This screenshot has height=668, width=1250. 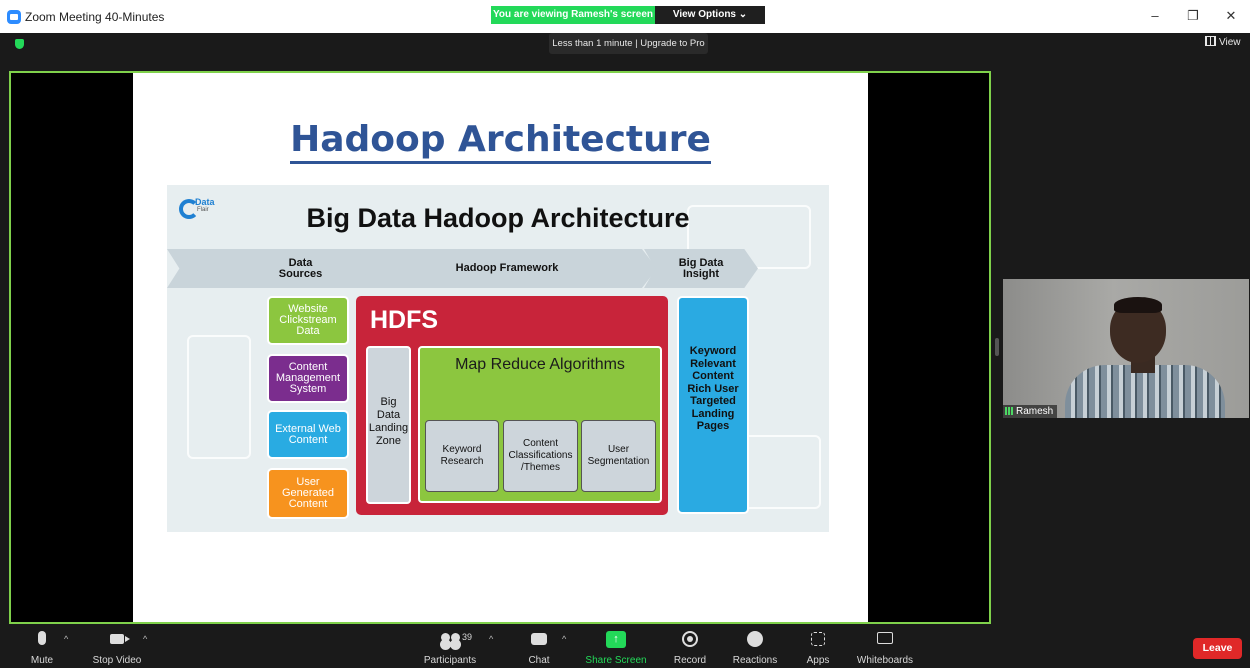 What do you see at coordinates (95, 17) in the screenshot?
I see `window-title: Zoom Meeting 40-Minutes` at bounding box center [95, 17].